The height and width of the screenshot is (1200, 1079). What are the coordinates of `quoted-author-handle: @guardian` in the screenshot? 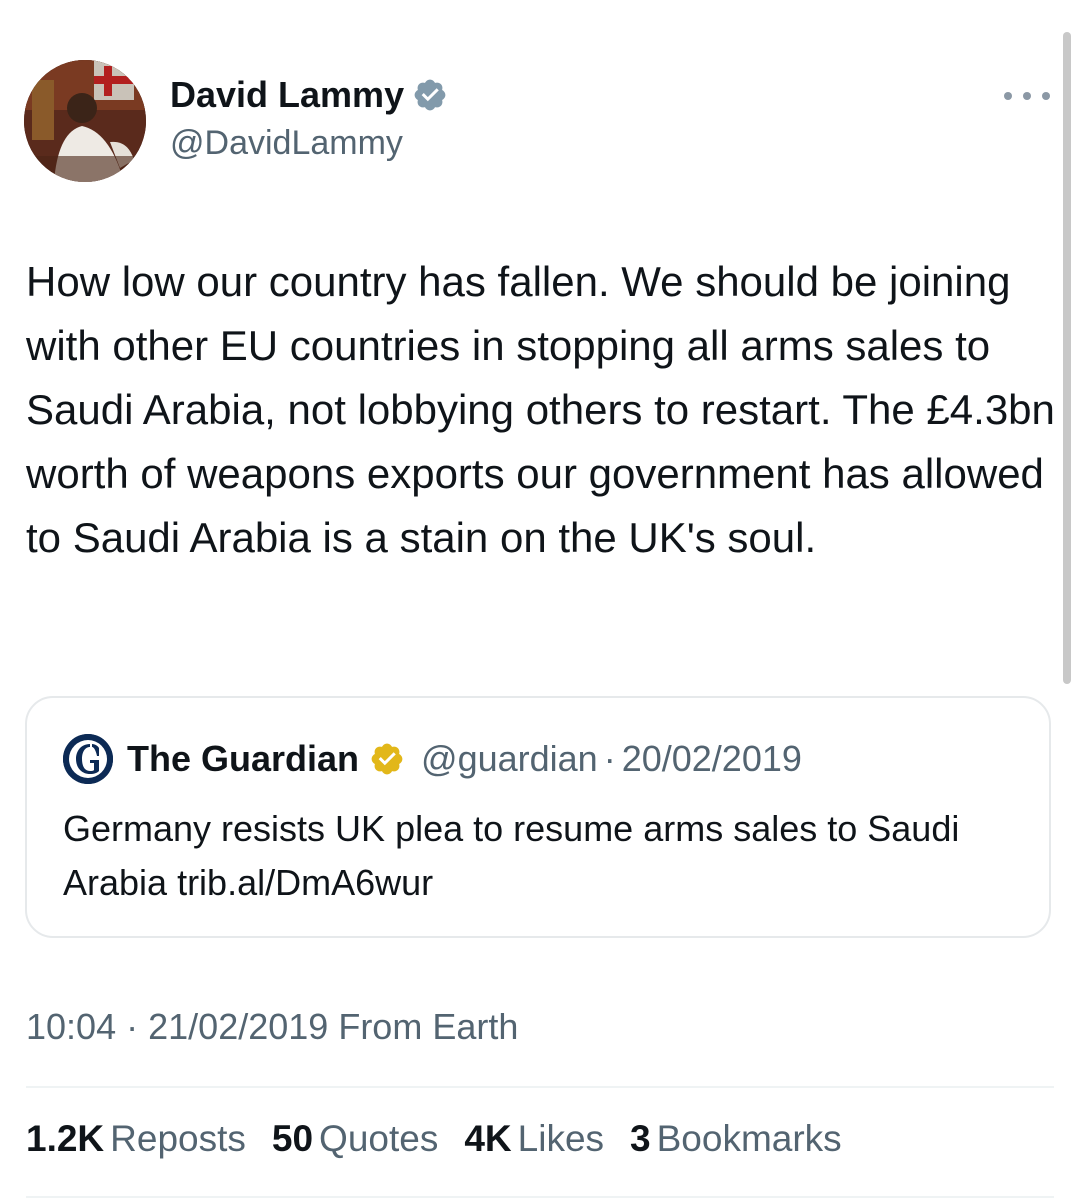 It's located at (509, 759).